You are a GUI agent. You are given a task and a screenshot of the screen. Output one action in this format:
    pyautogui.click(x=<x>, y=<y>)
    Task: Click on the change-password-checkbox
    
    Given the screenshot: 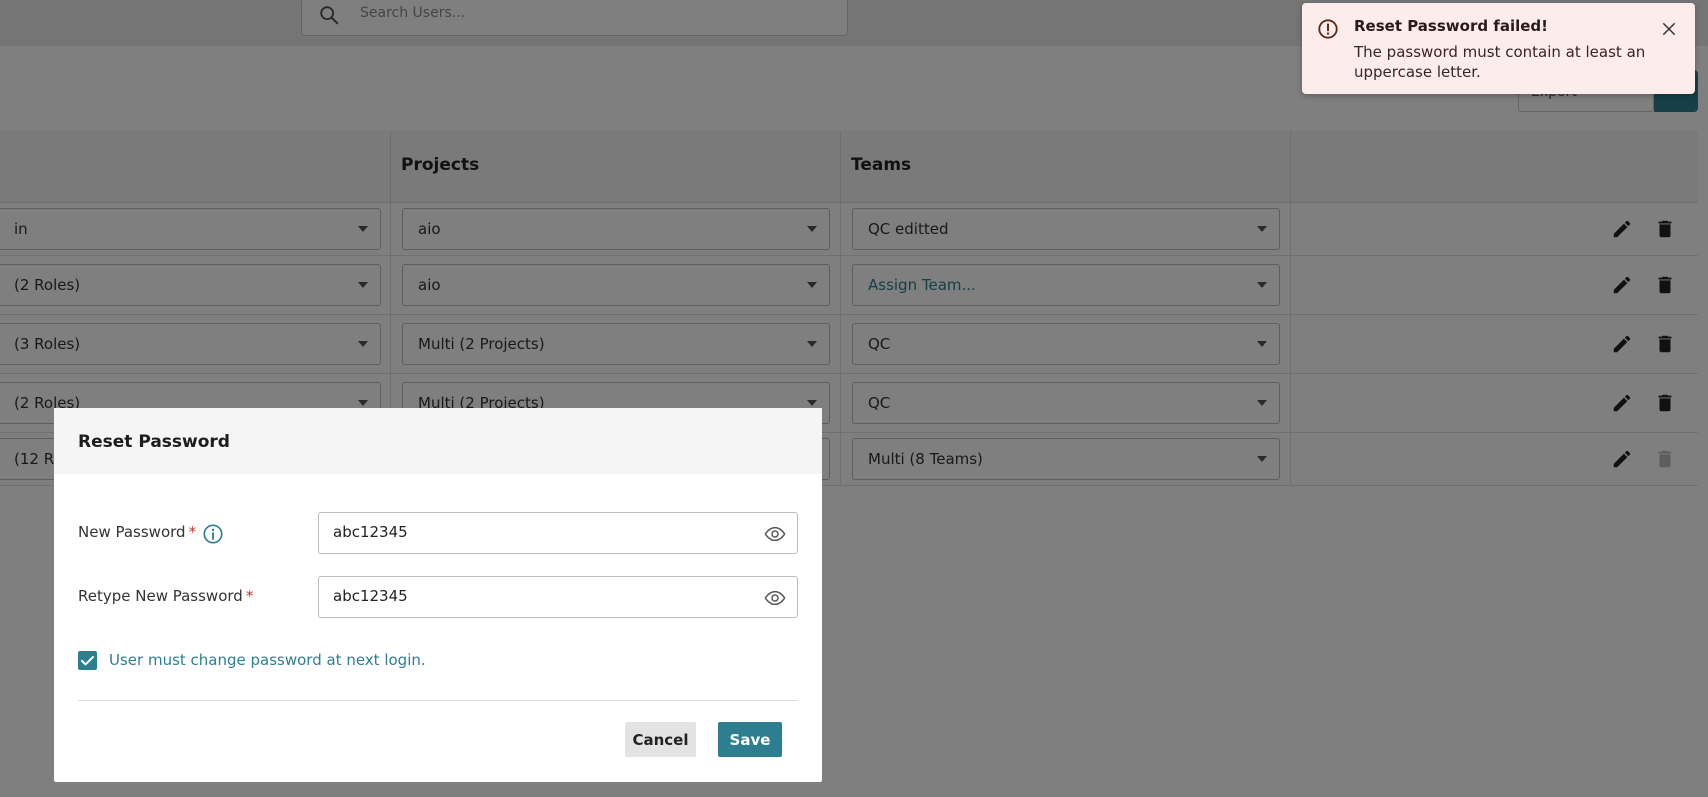 What is the action you would take?
    pyautogui.click(x=87, y=660)
    